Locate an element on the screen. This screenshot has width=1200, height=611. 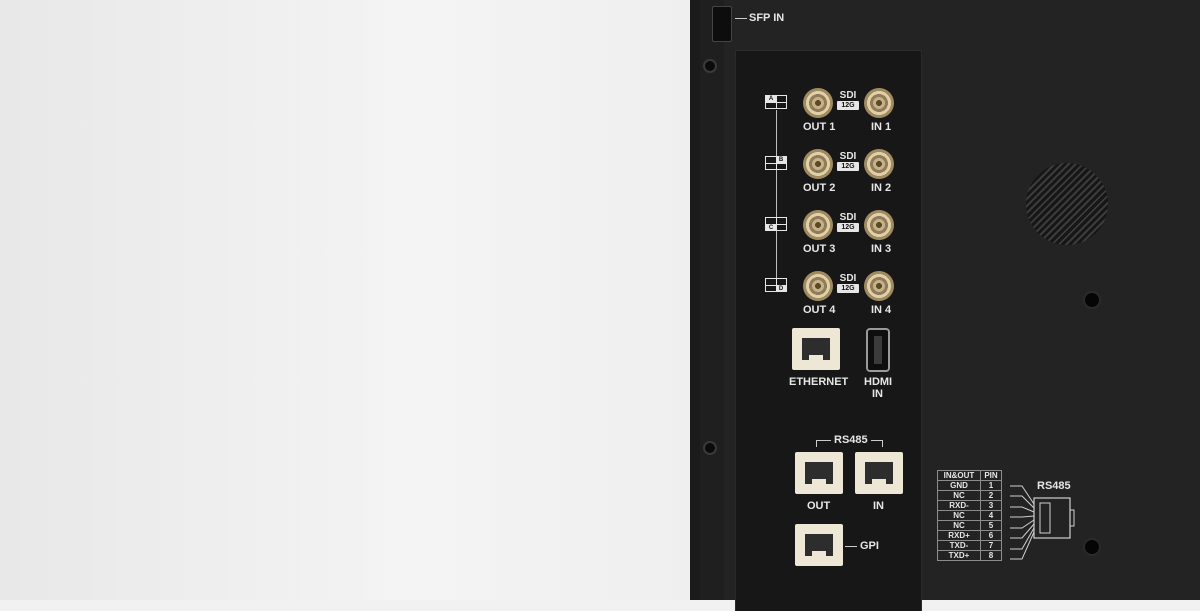
hdmi-label: HDMI is located at coordinates (878, 382).